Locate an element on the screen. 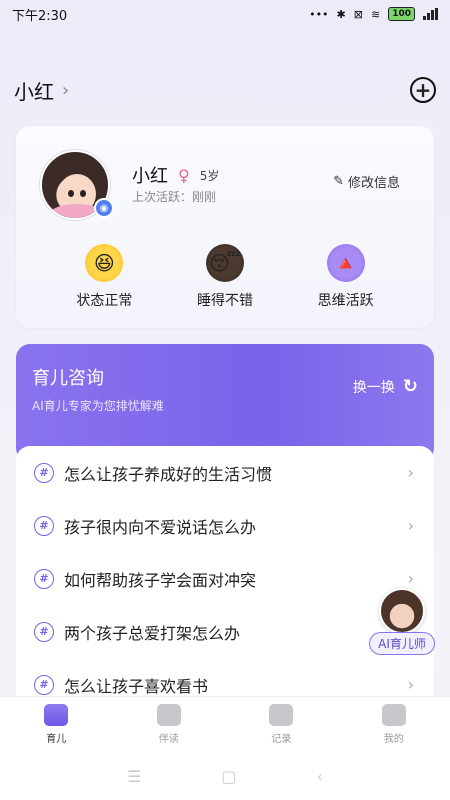 The width and height of the screenshot is (450, 800). menu-icon: ☰ is located at coordinates (134, 776).